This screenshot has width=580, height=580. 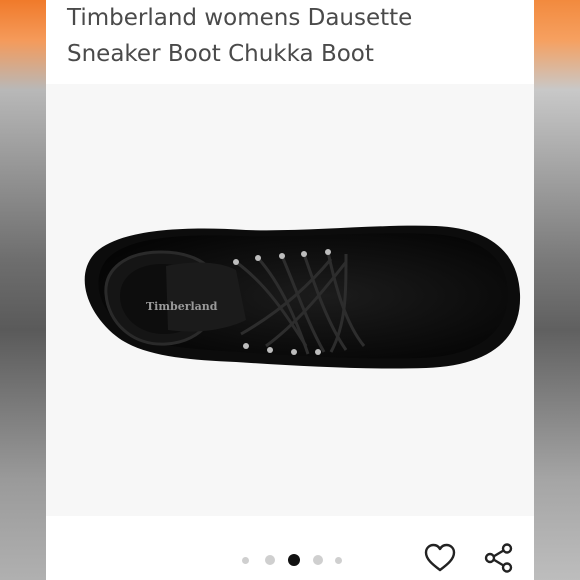 I want to click on share-icon, so click(x=498, y=558).